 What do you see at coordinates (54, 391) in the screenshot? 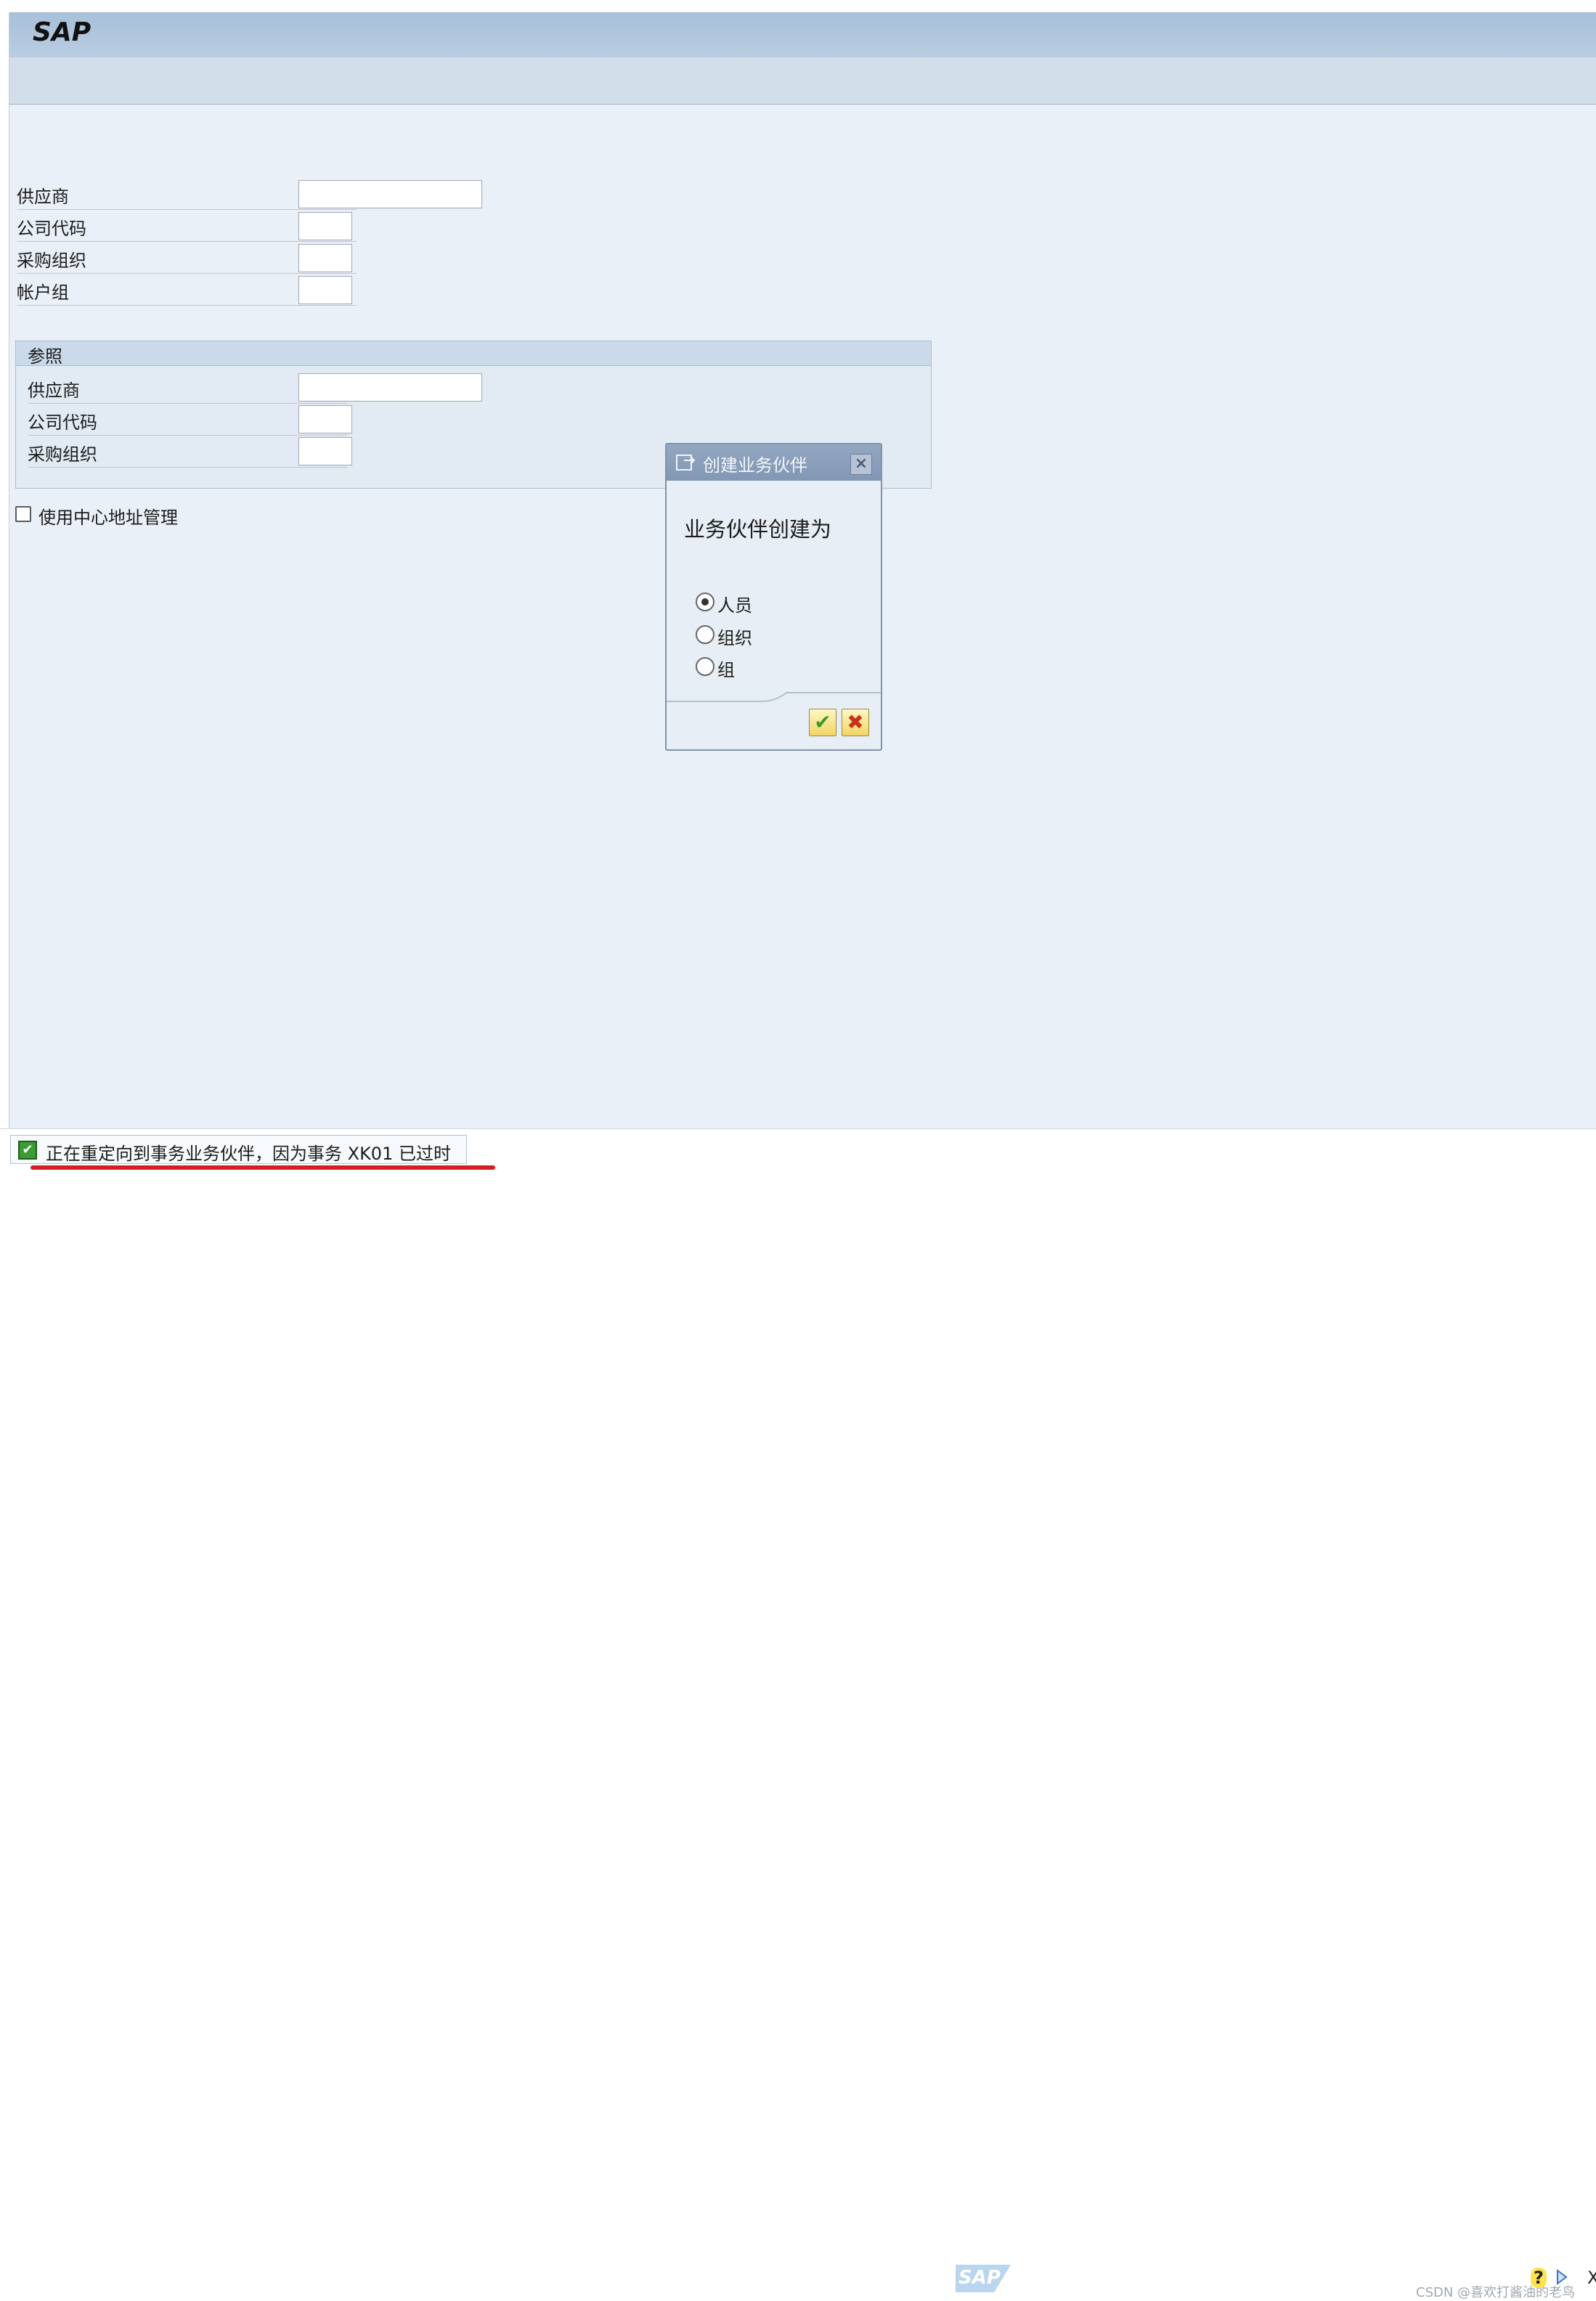
I see `ref-vendor-label: 供应商` at bounding box center [54, 391].